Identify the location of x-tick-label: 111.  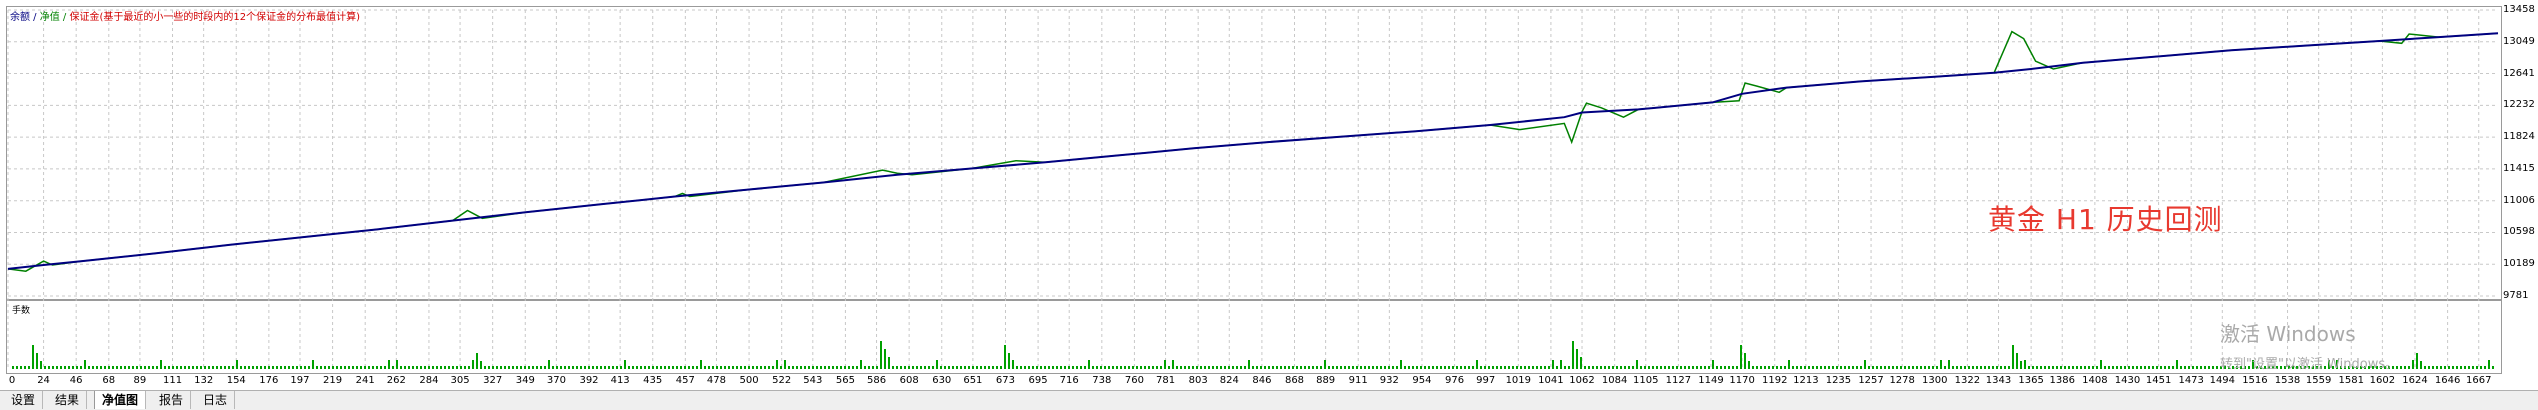
(172, 380).